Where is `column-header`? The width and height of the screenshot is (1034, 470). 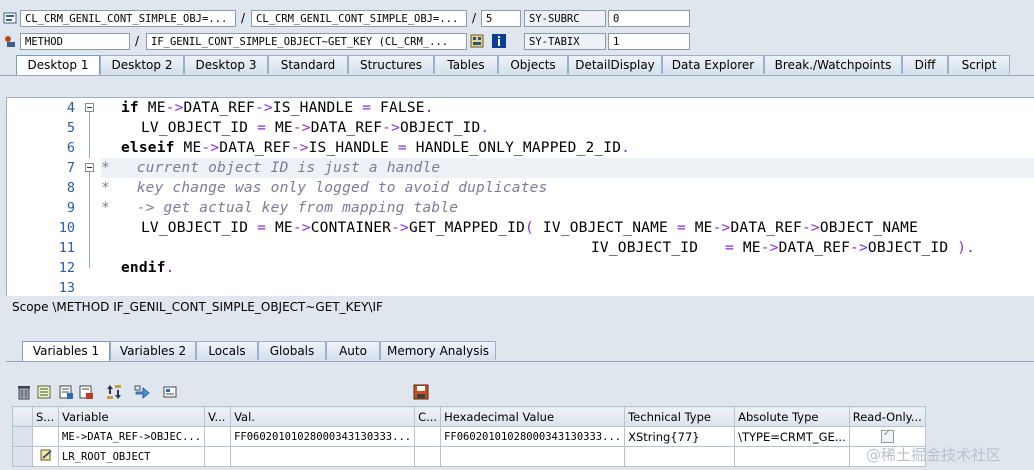 column-header is located at coordinates (22, 416).